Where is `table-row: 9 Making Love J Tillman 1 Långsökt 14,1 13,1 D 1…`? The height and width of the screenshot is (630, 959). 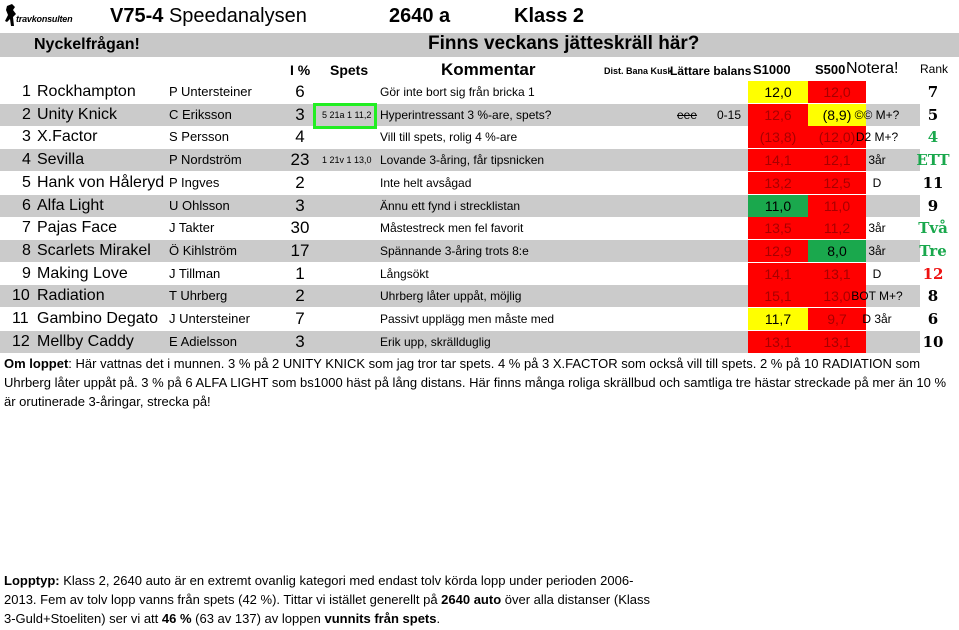
table-row: 9 Making Love J Tillman 1 Långsökt 14,1 13,1 D 1… is located at coordinates (471, 273).